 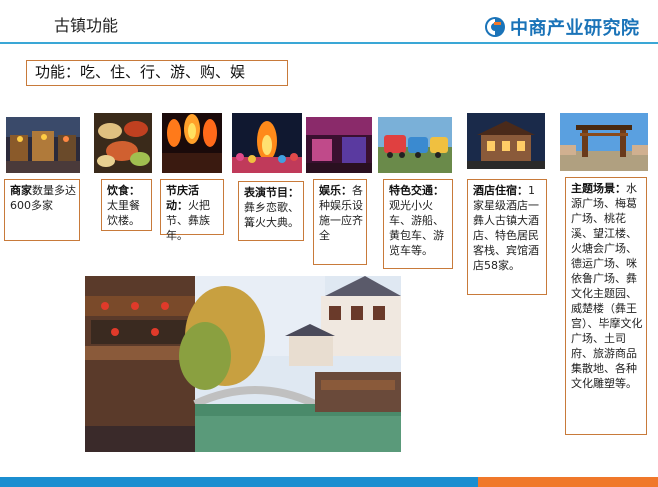 What do you see at coordinates (123, 190) in the screenshot?
I see `card-title: 饮食：` at bounding box center [123, 190].